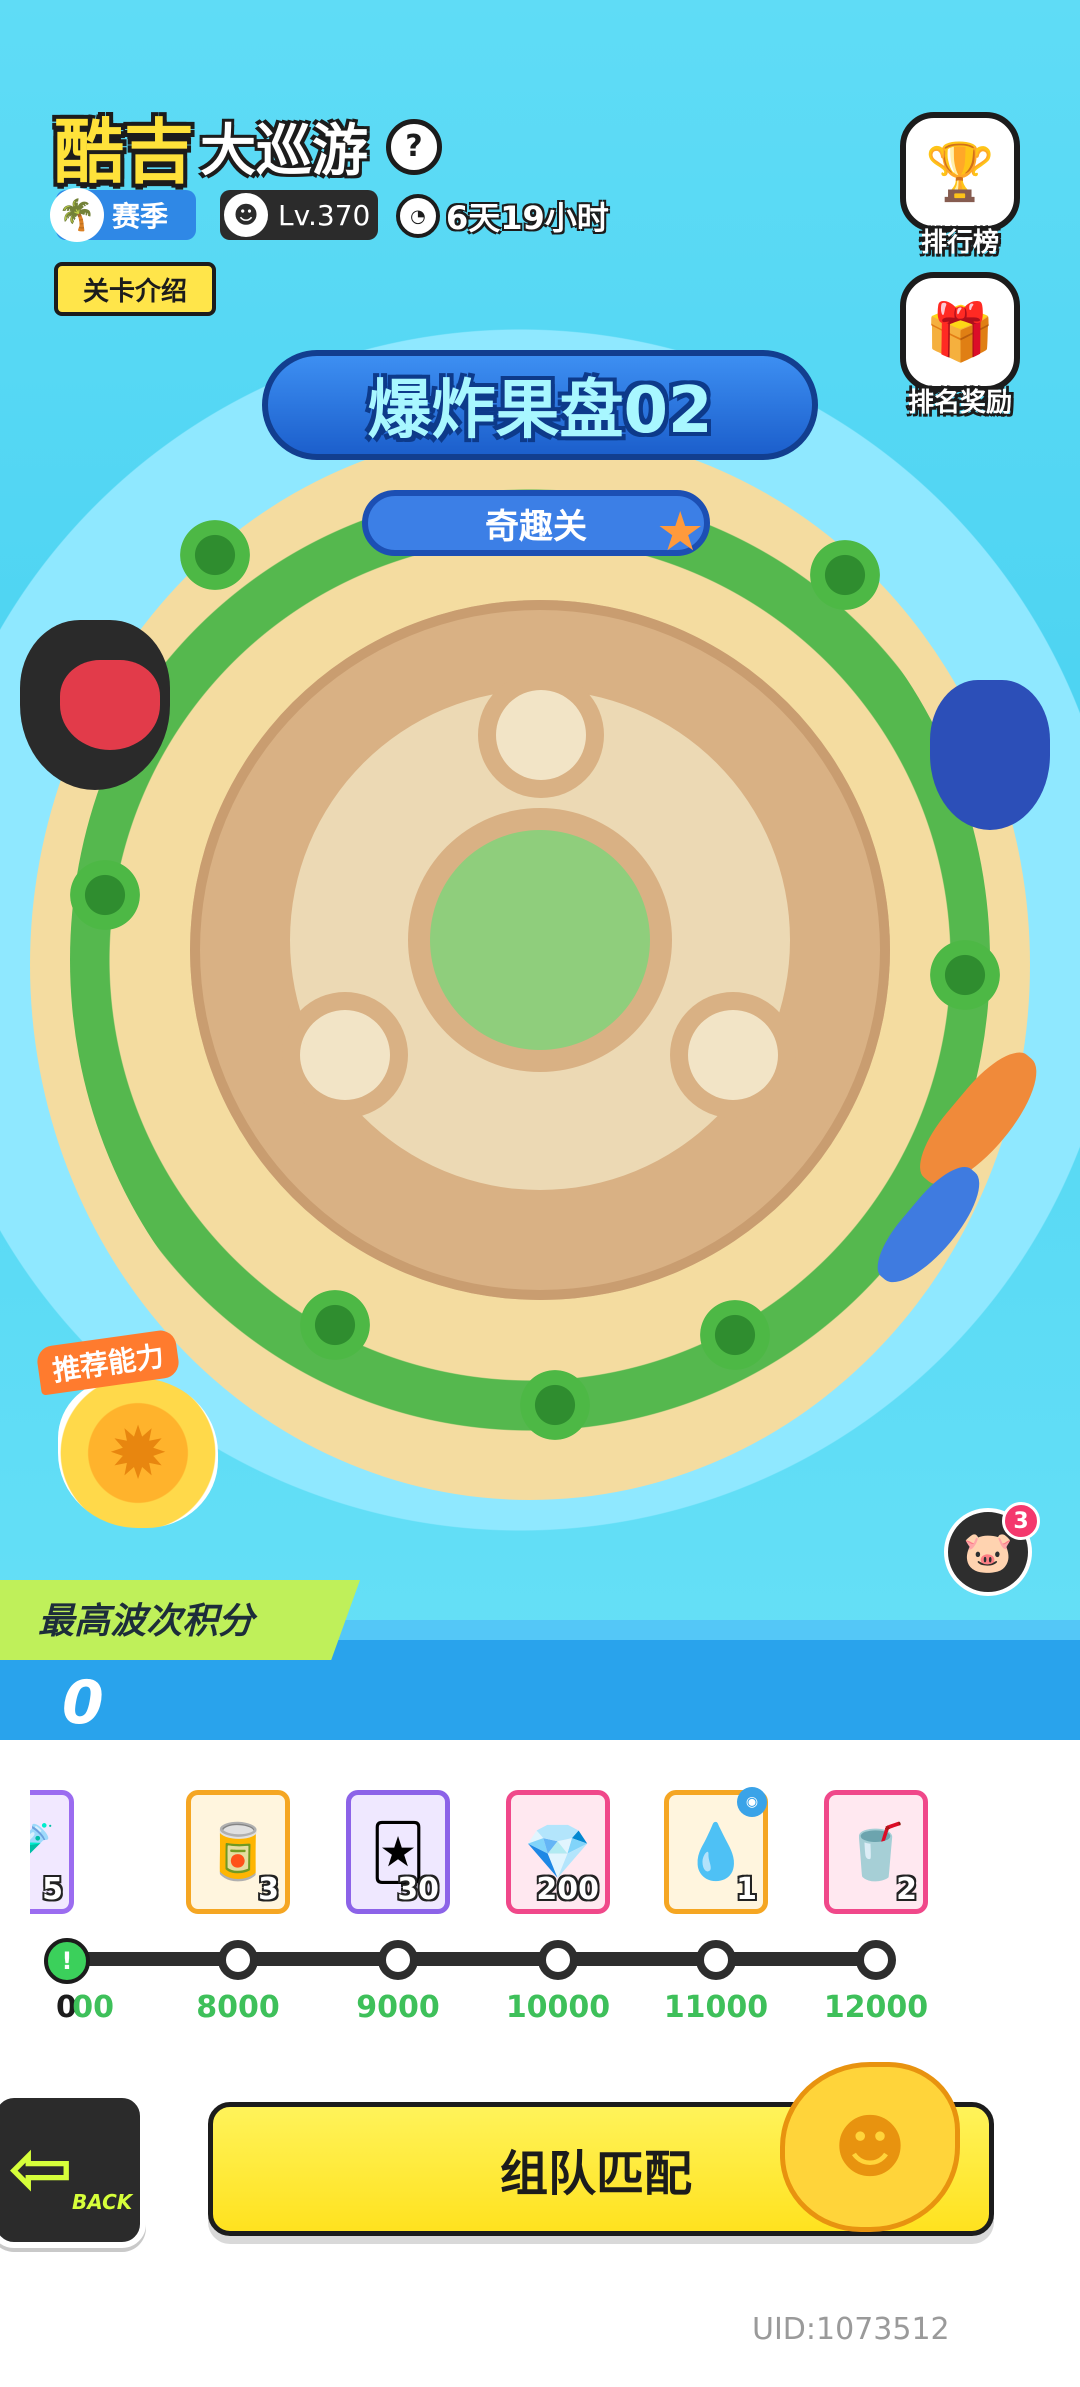 The image size is (1080, 2387). What do you see at coordinates (960, 172) in the screenshot?
I see `trophy-icon: 🏆` at bounding box center [960, 172].